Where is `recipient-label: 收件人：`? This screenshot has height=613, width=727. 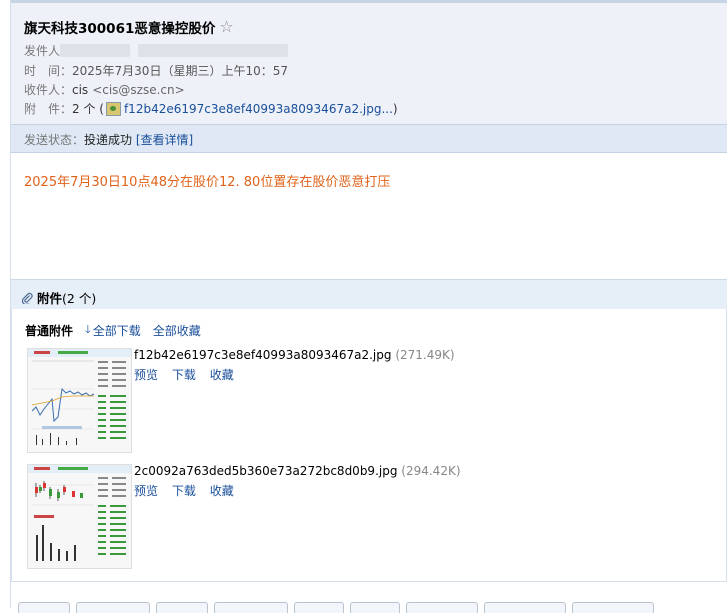 recipient-label: 收件人： is located at coordinates (48, 90).